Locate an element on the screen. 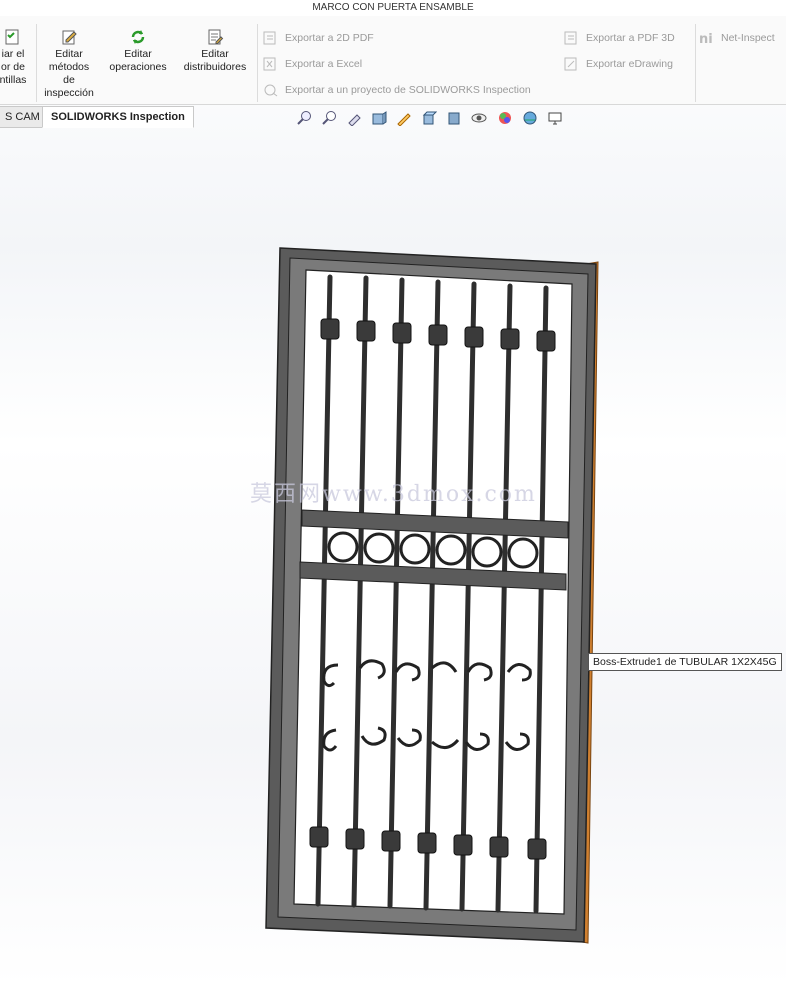  net-inspect-label: Net-Inspect is located at coordinates (748, 38).